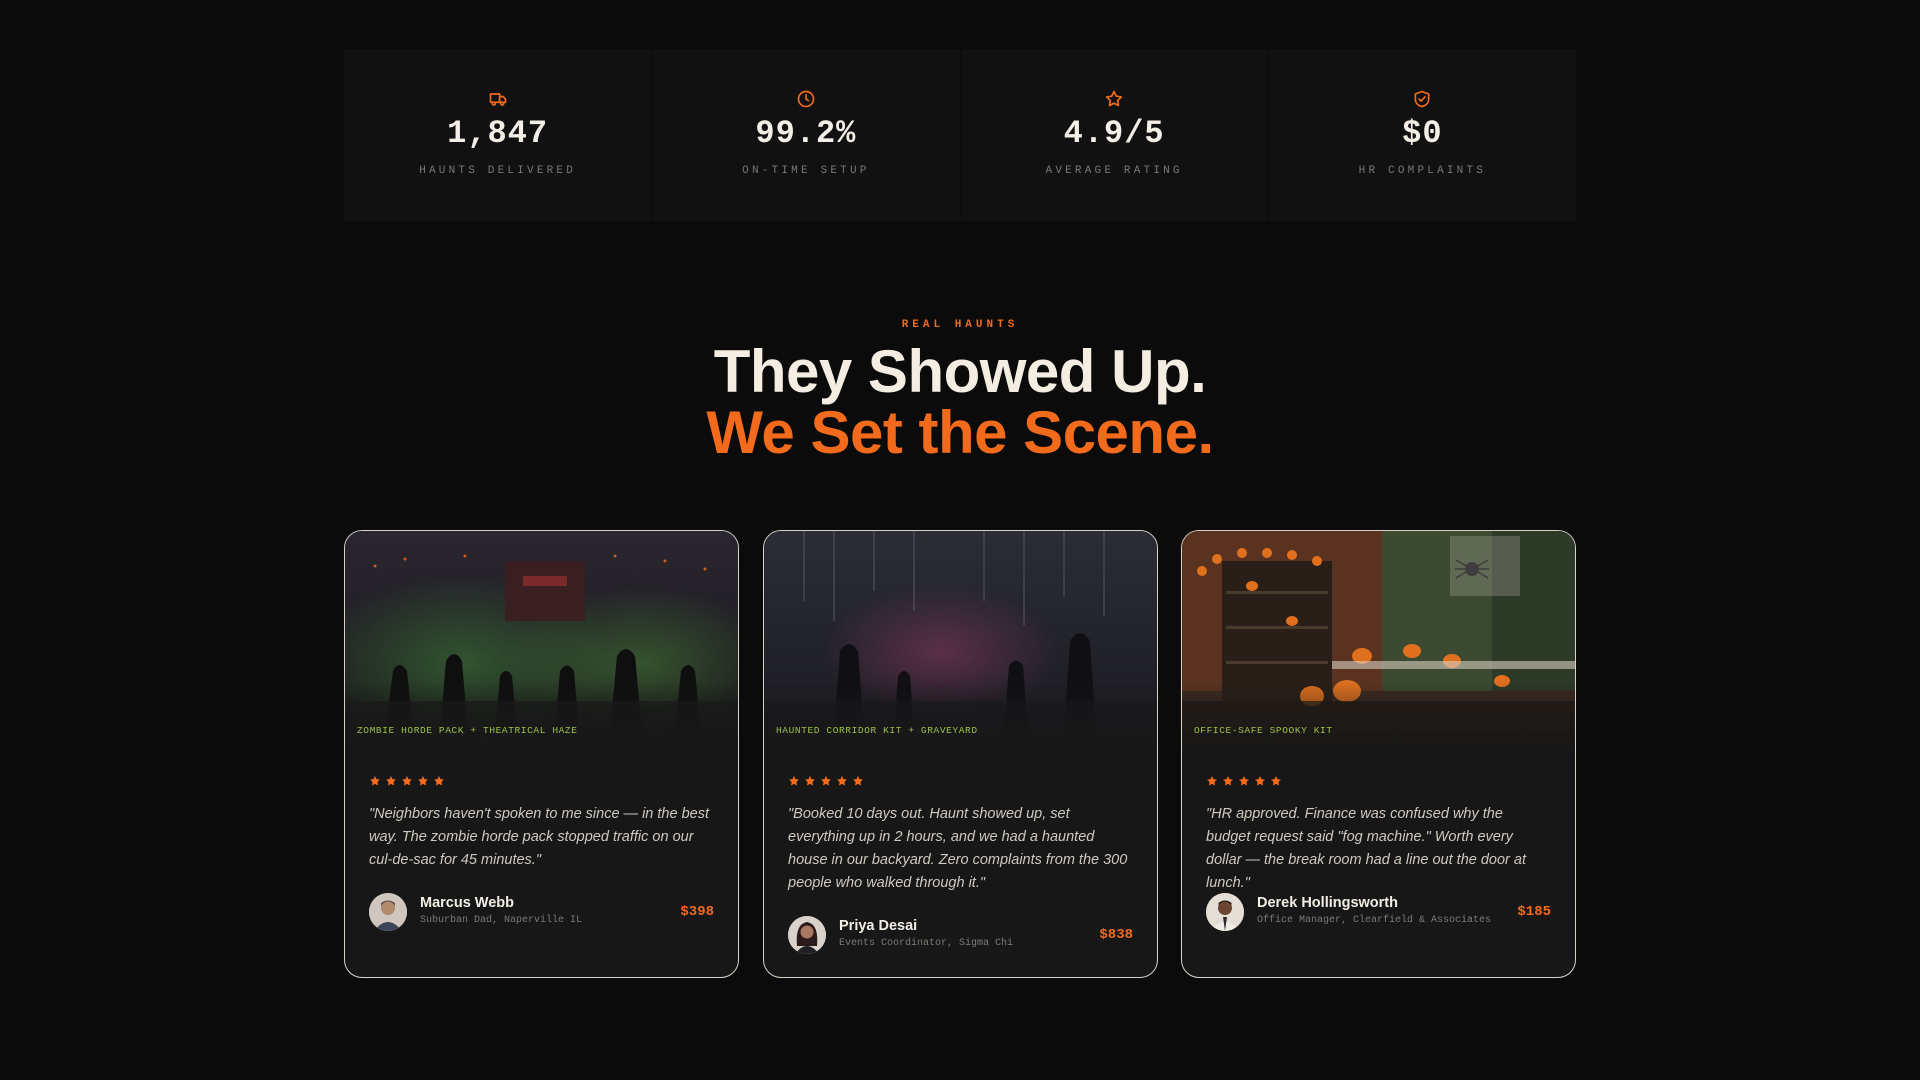  What do you see at coordinates (926, 943) in the screenshot?
I see `author-role: Events Coordinator, Sigma Chi` at bounding box center [926, 943].